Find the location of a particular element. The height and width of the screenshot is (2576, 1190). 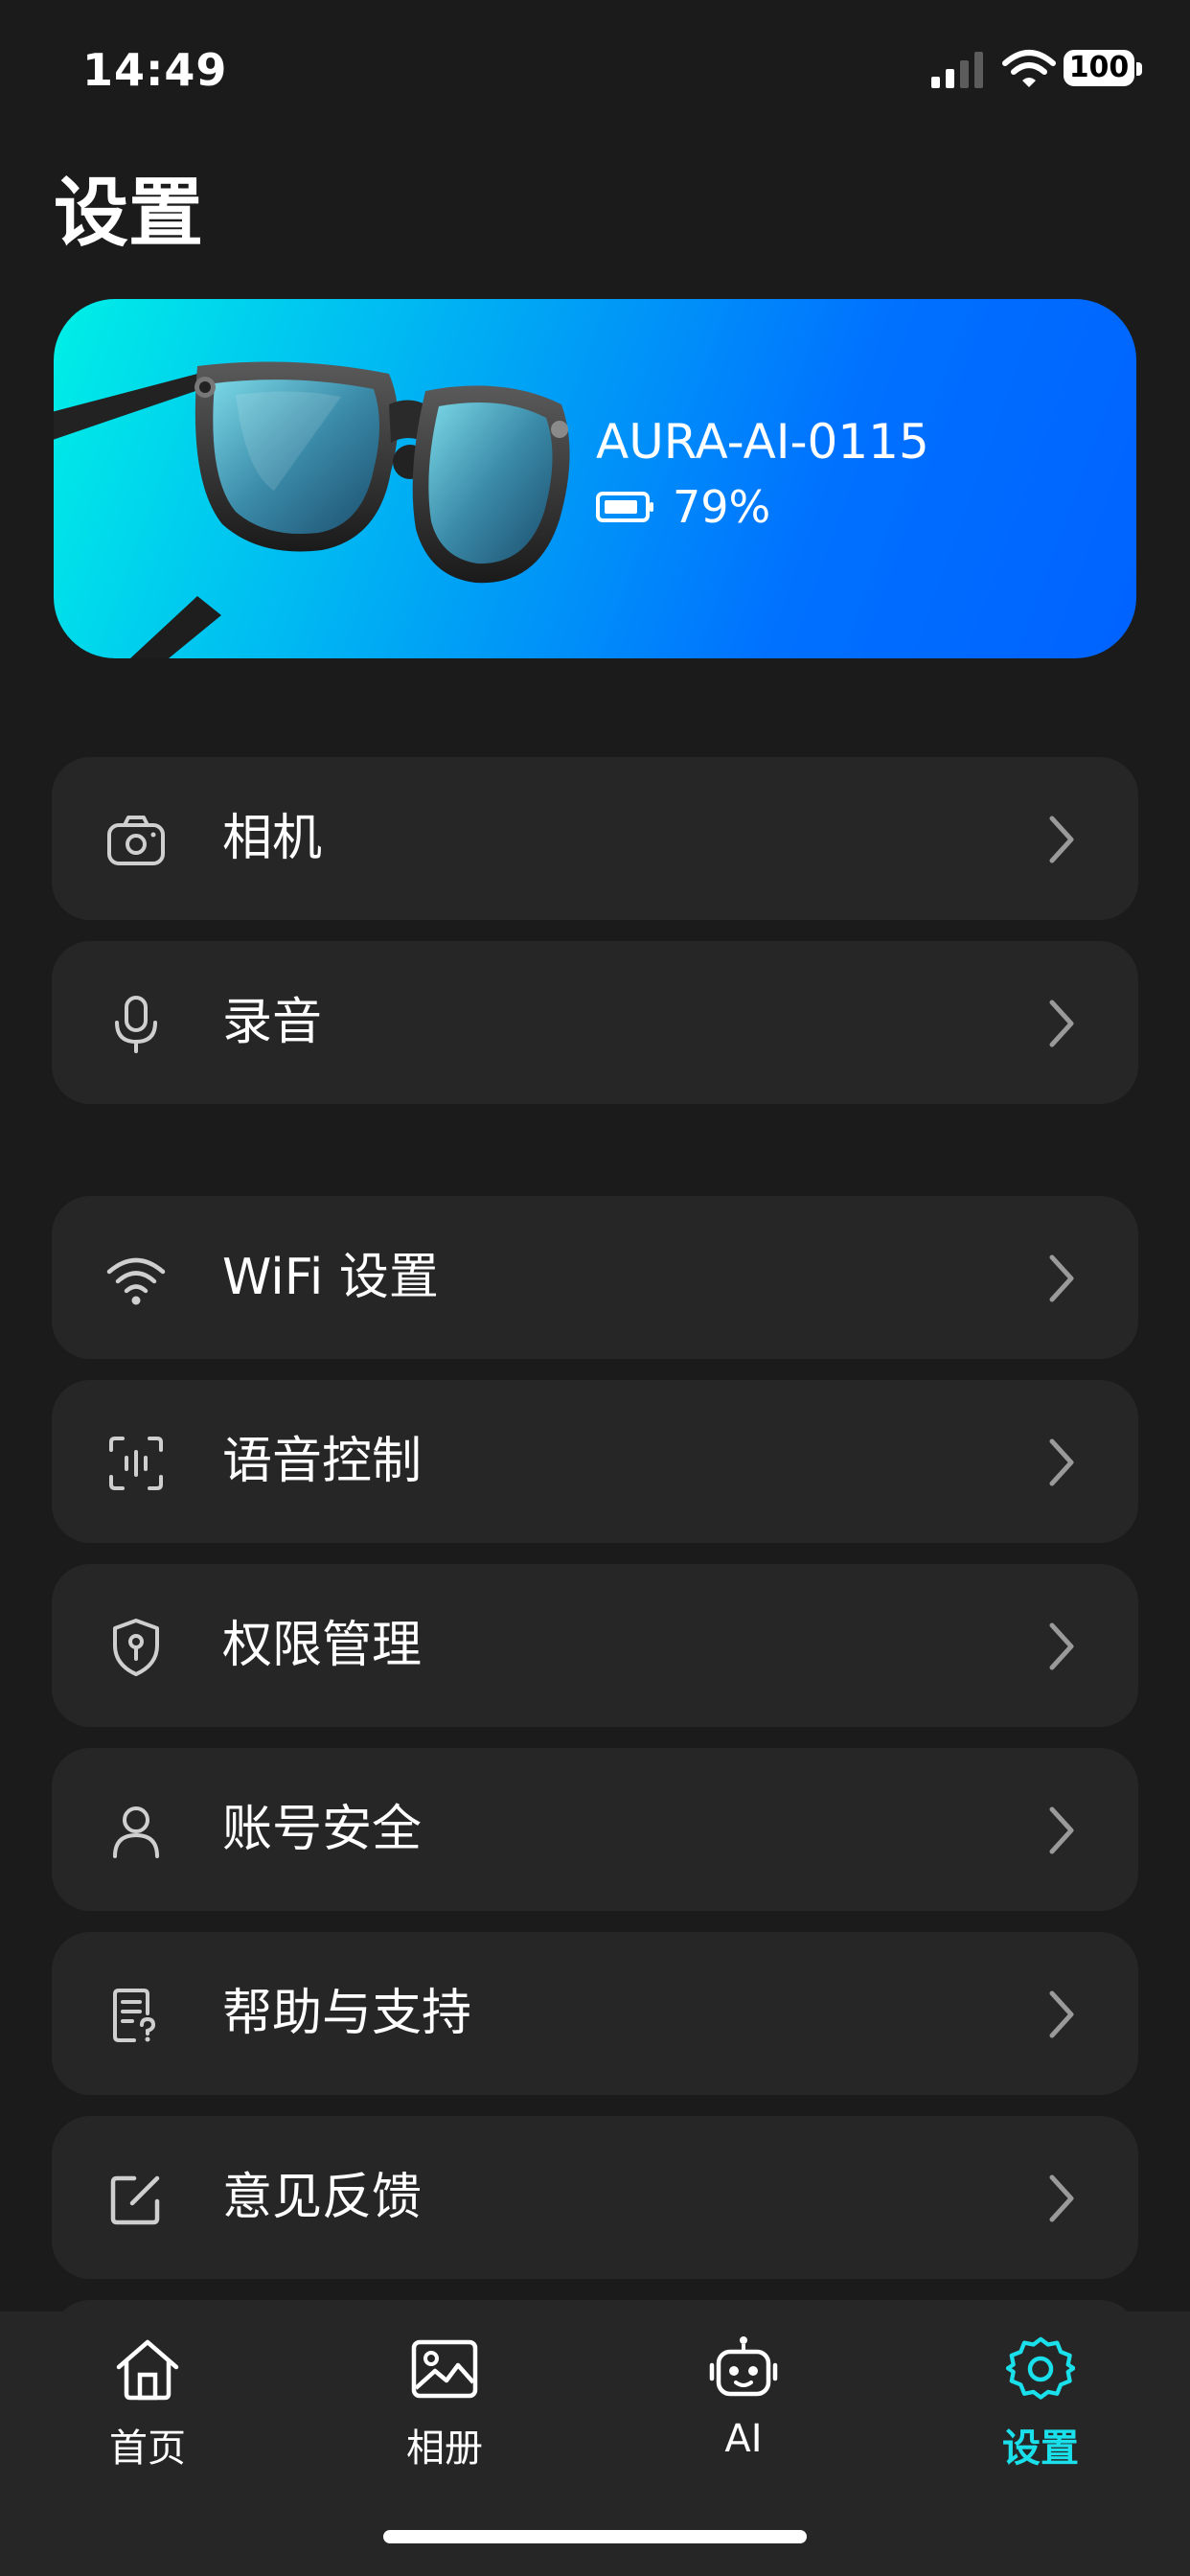

menu-item-voice-control: 语音控制 is located at coordinates (595, 1461).